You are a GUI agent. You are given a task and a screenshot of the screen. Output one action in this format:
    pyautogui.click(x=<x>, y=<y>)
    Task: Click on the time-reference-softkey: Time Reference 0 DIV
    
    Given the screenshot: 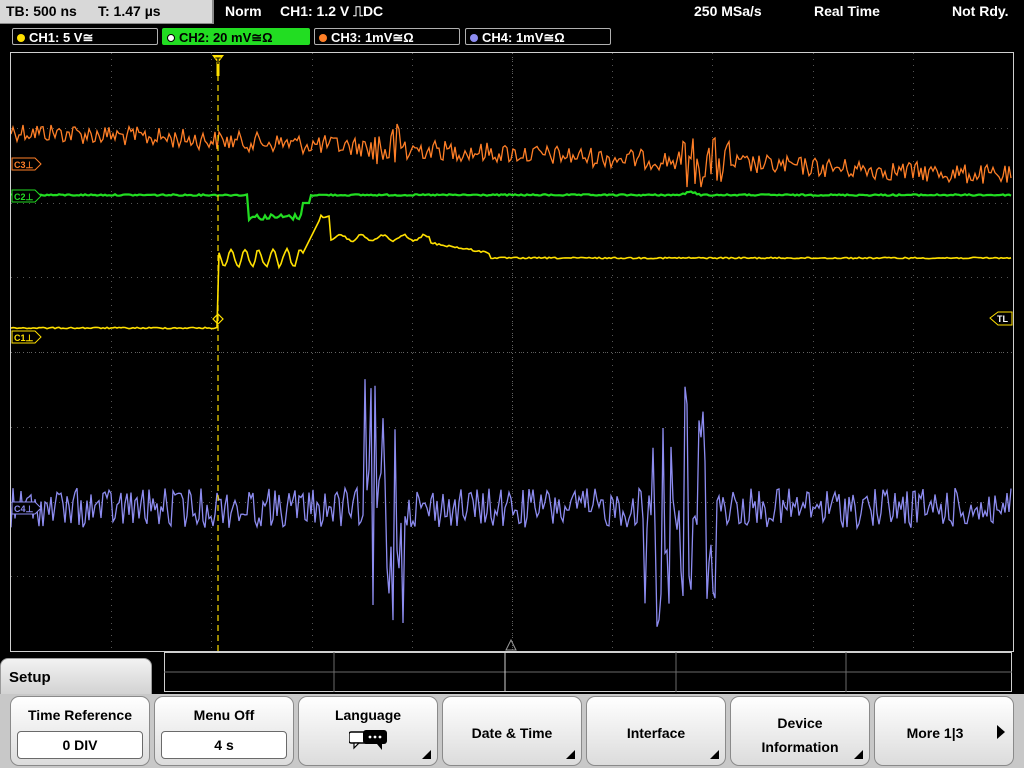 What is the action you would take?
    pyautogui.click(x=80, y=731)
    